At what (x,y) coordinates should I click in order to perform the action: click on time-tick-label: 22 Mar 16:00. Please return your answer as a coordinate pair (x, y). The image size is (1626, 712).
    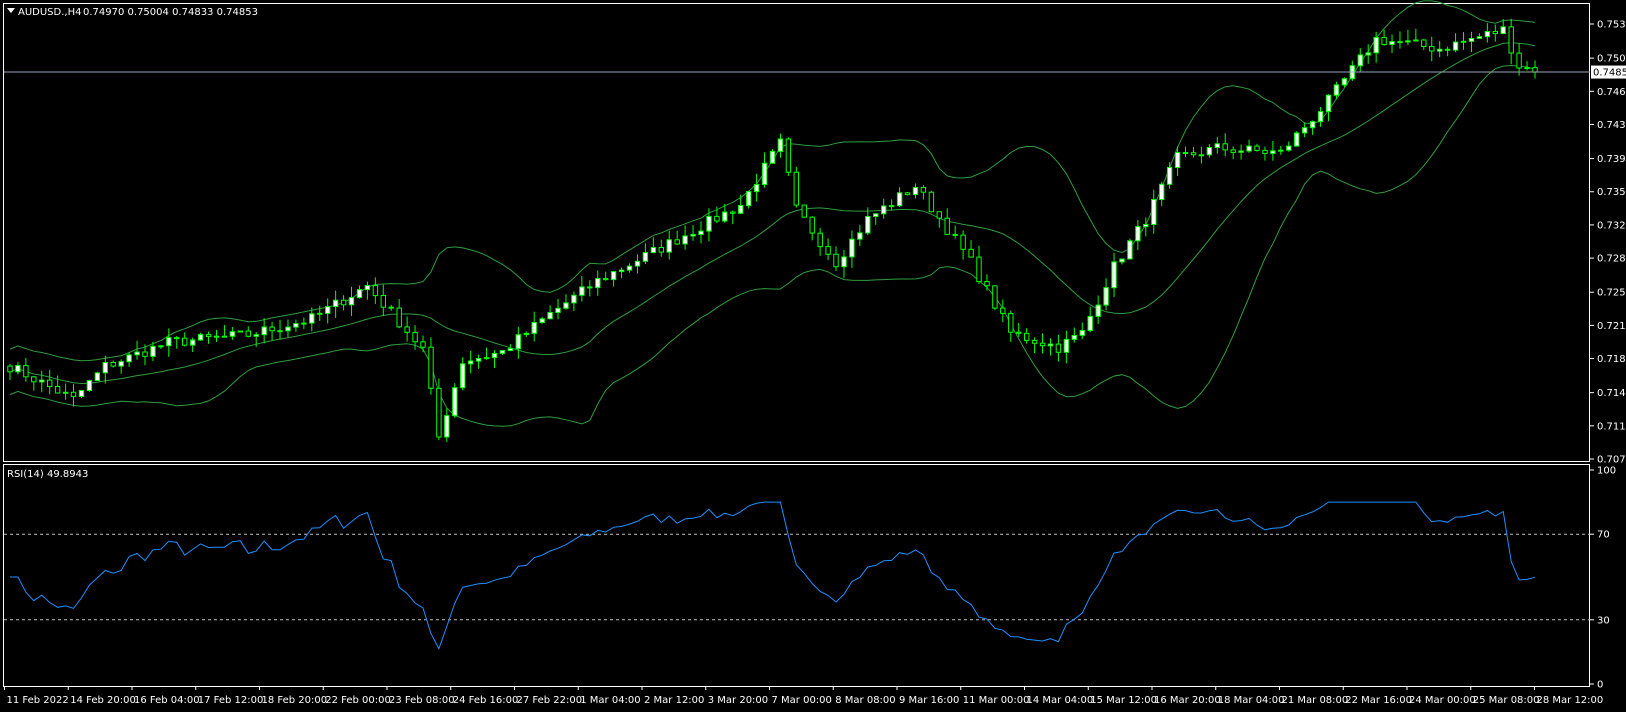
    Looking at the image, I should click on (1378, 700).